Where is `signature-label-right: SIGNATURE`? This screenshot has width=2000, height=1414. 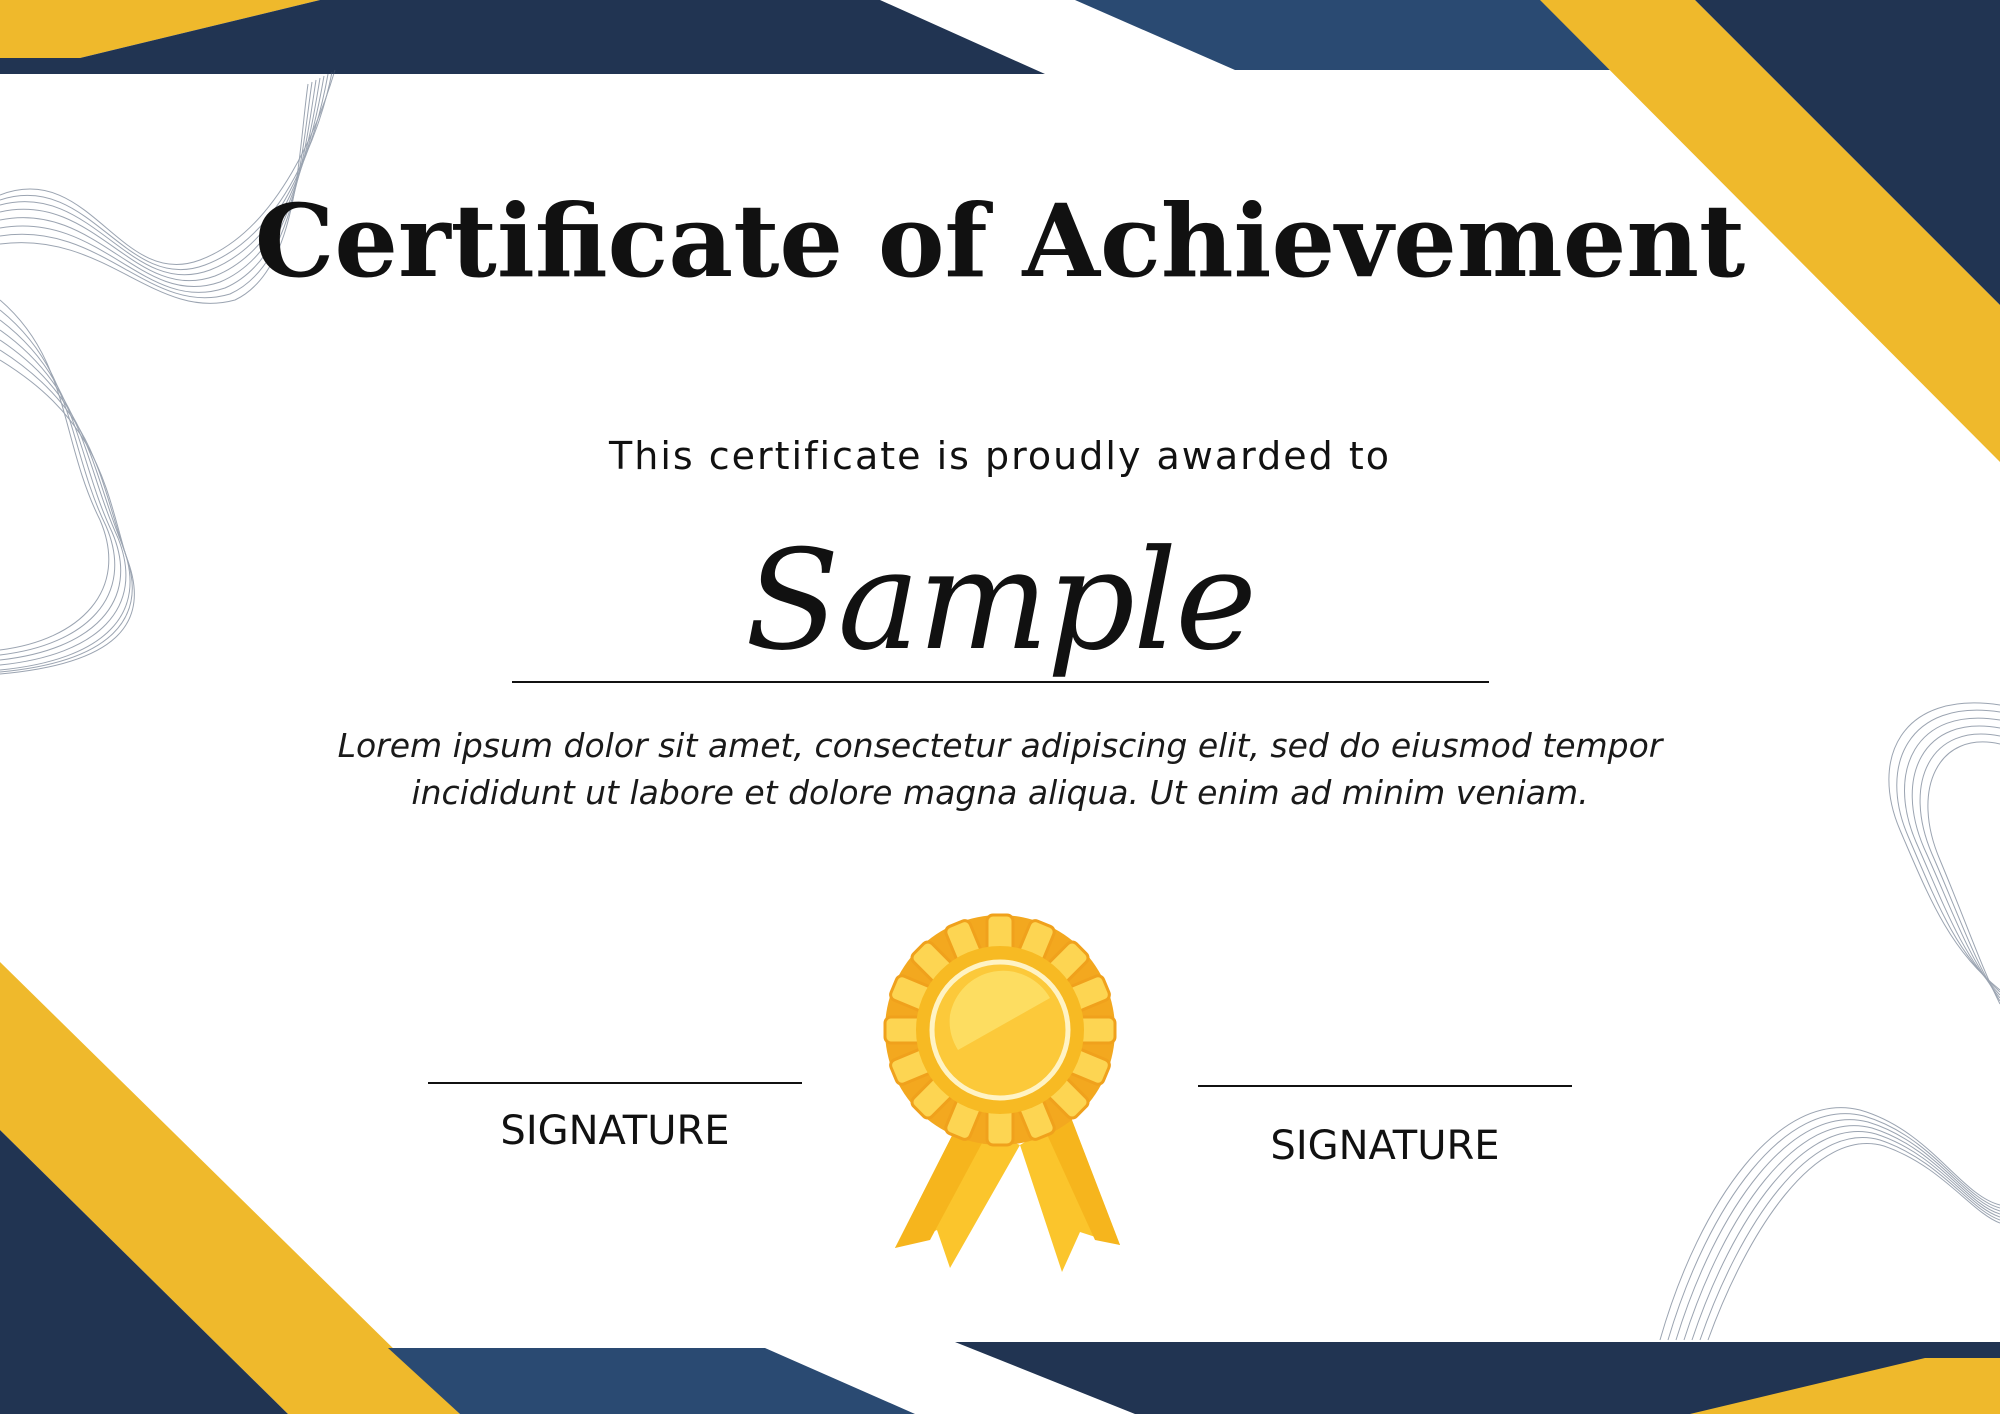 signature-label-right: SIGNATURE is located at coordinates (1385, 1146).